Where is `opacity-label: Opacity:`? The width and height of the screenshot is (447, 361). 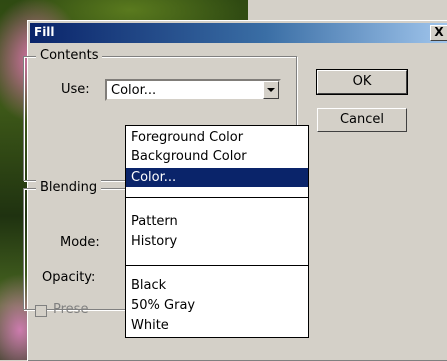 opacity-label: Opacity: is located at coordinates (69, 277).